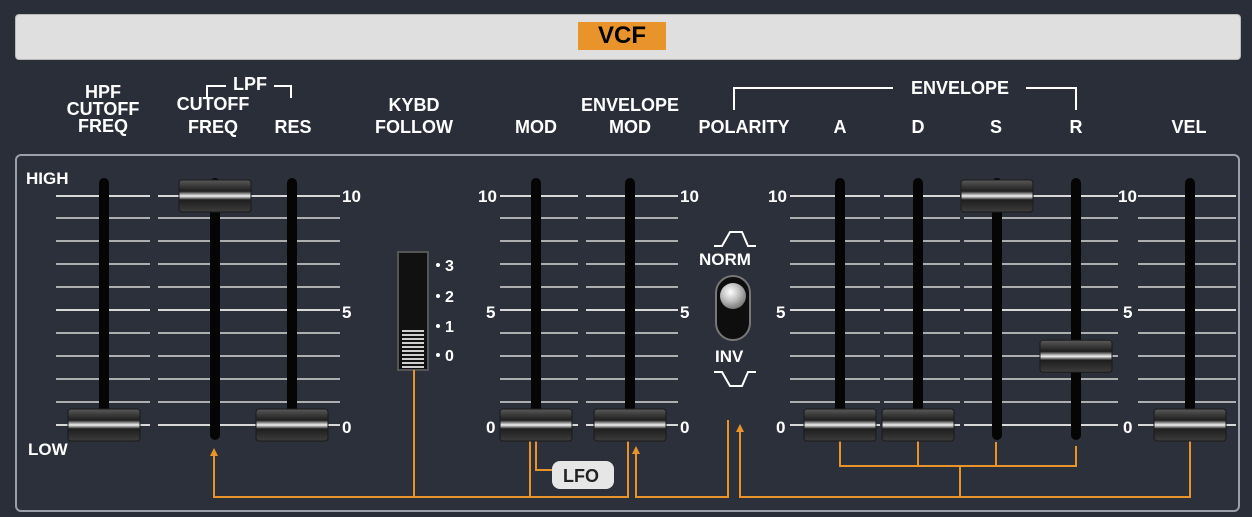 Image resolution: width=1252 pixels, height=517 pixels. Describe the element at coordinates (536, 309) in the screenshot. I see `mod-slider-track` at that location.